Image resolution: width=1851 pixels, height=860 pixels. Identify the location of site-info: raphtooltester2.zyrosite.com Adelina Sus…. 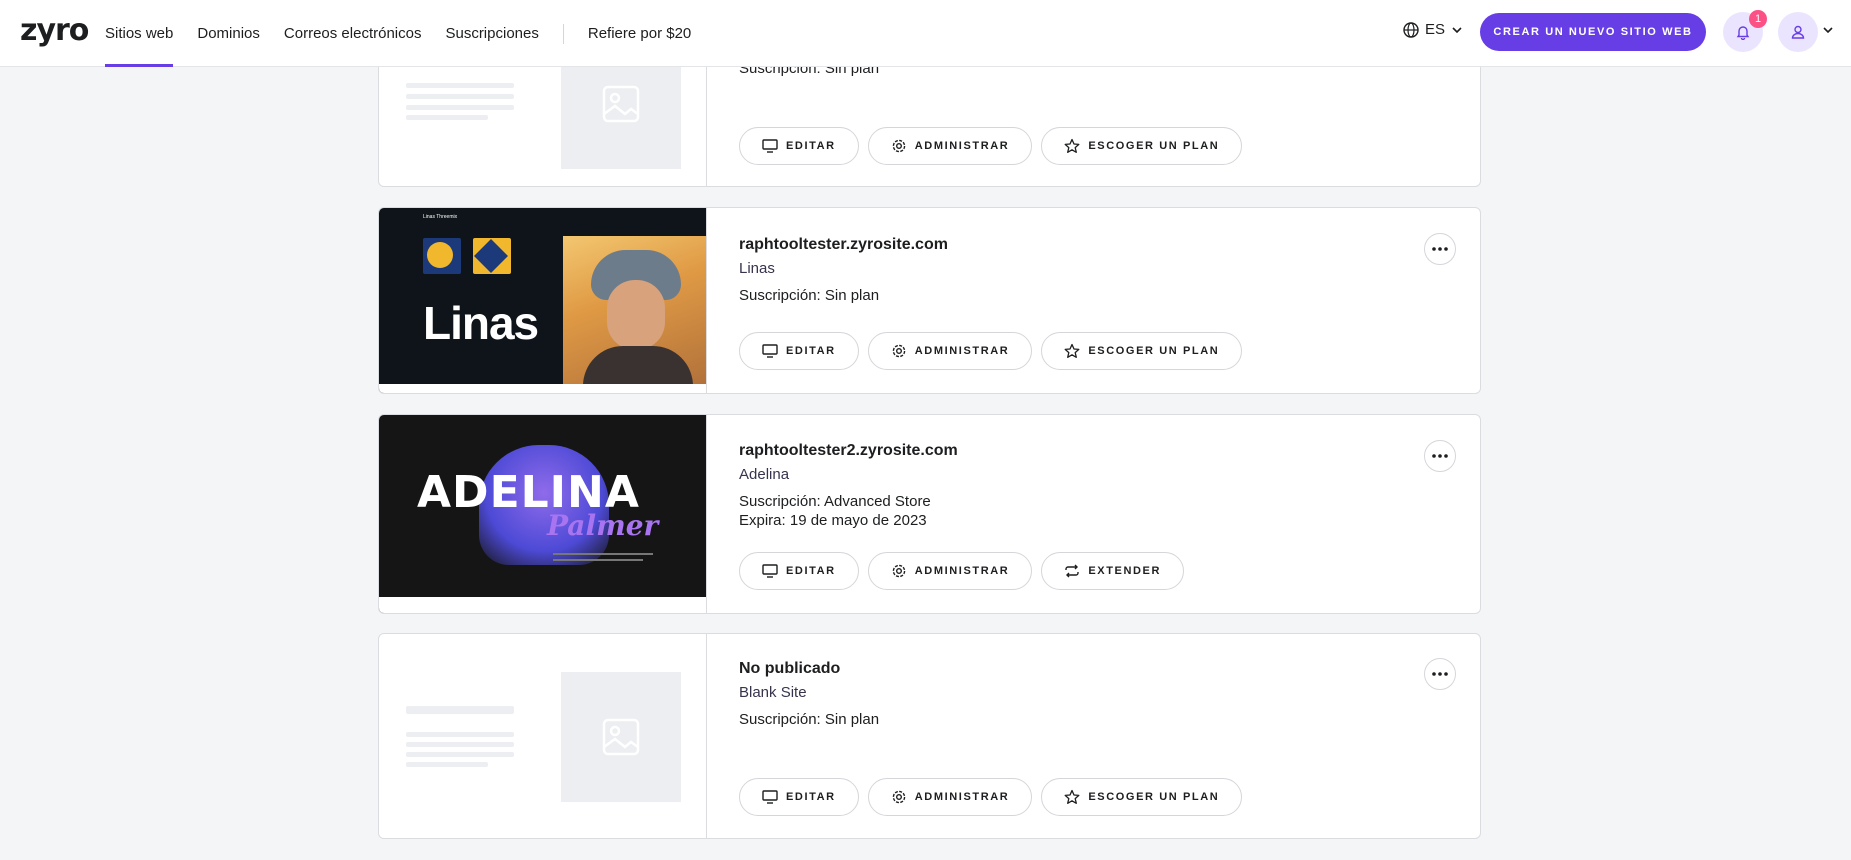
(1109, 514).